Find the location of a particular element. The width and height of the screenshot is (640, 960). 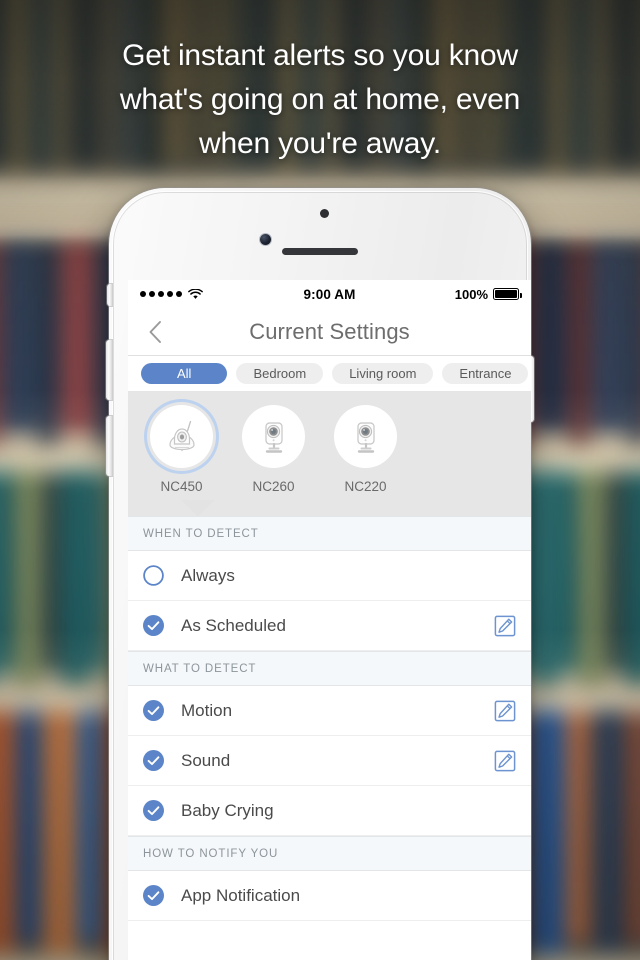

room-filter-chip: Bedroom is located at coordinates (280, 373).